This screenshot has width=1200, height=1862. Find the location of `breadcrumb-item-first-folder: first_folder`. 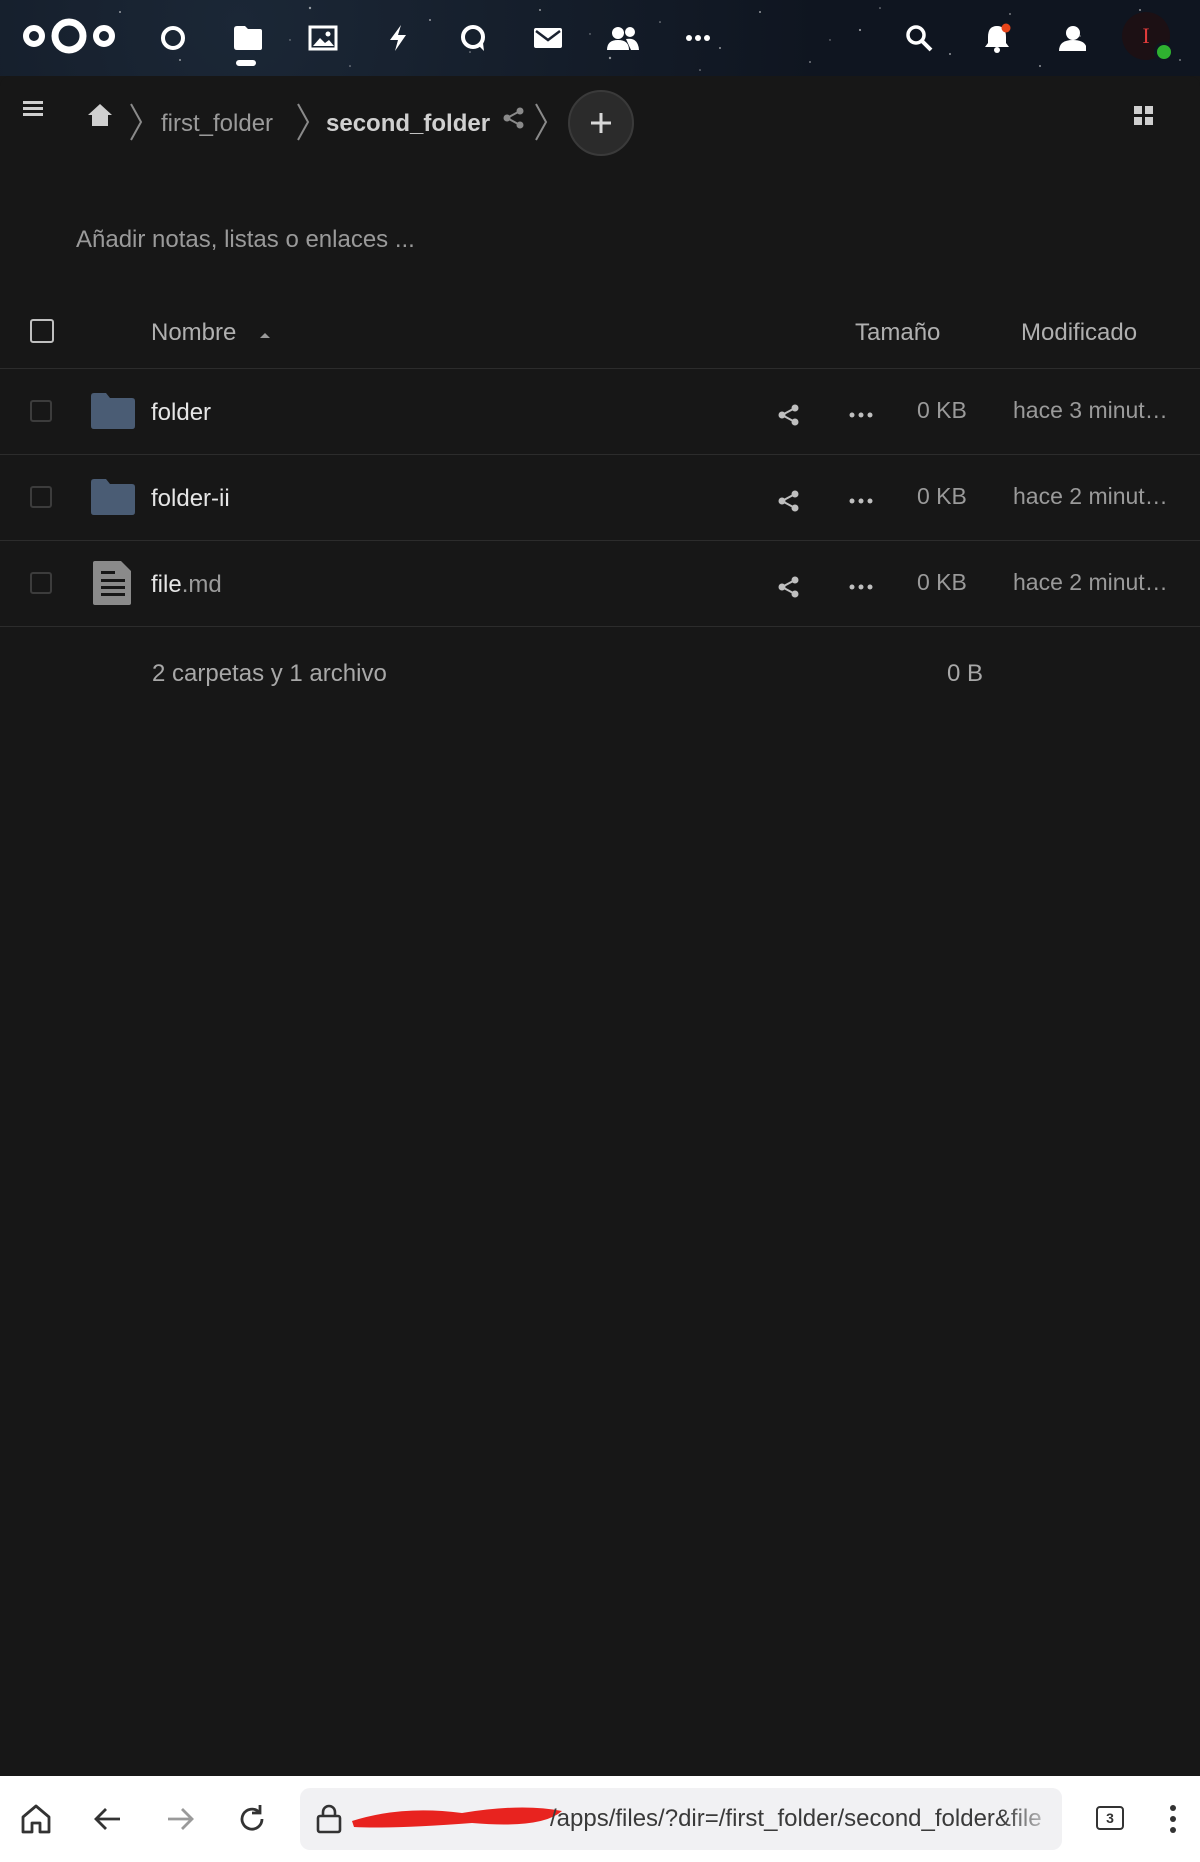

breadcrumb-item-first-folder: first_folder is located at coordinates (217, 124).